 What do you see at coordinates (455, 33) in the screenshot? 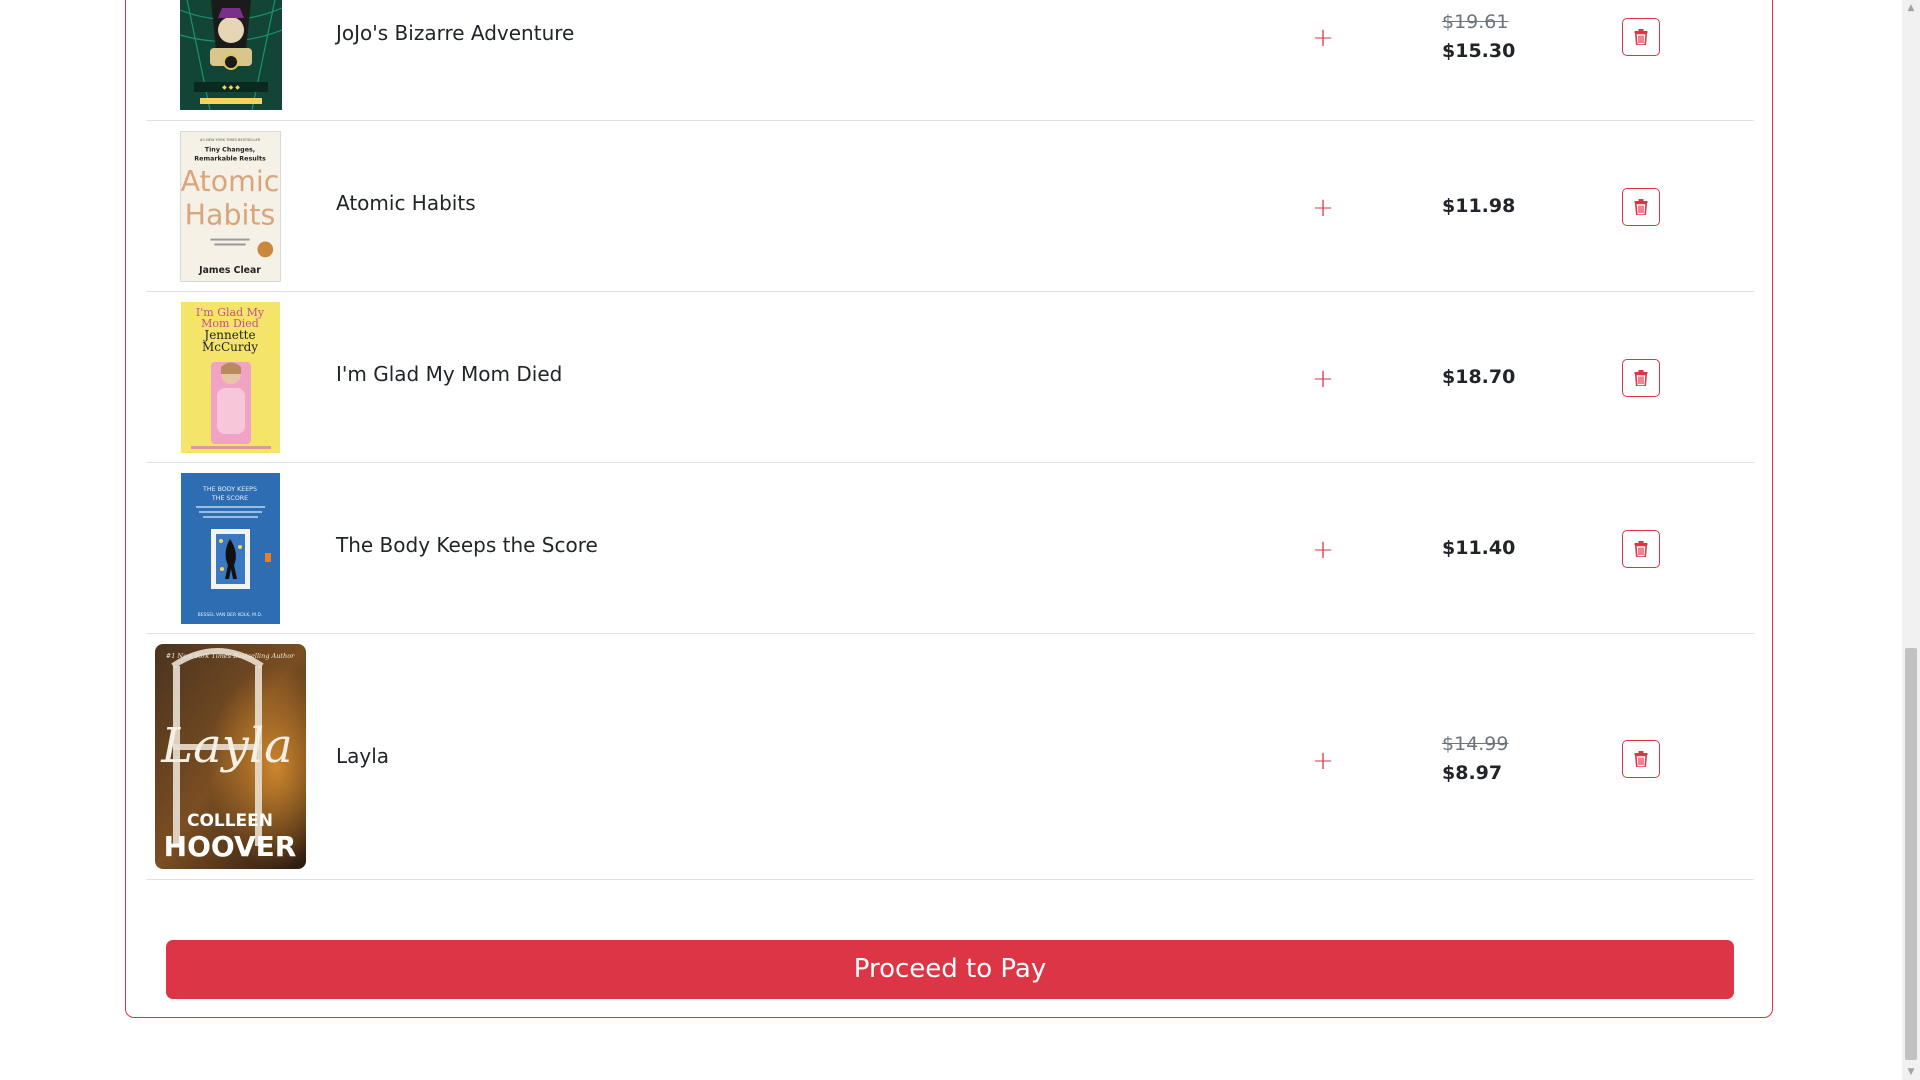
I see `cart-item-title: JoJo's Bizarre Adventure` at bounding box center [455, 33].